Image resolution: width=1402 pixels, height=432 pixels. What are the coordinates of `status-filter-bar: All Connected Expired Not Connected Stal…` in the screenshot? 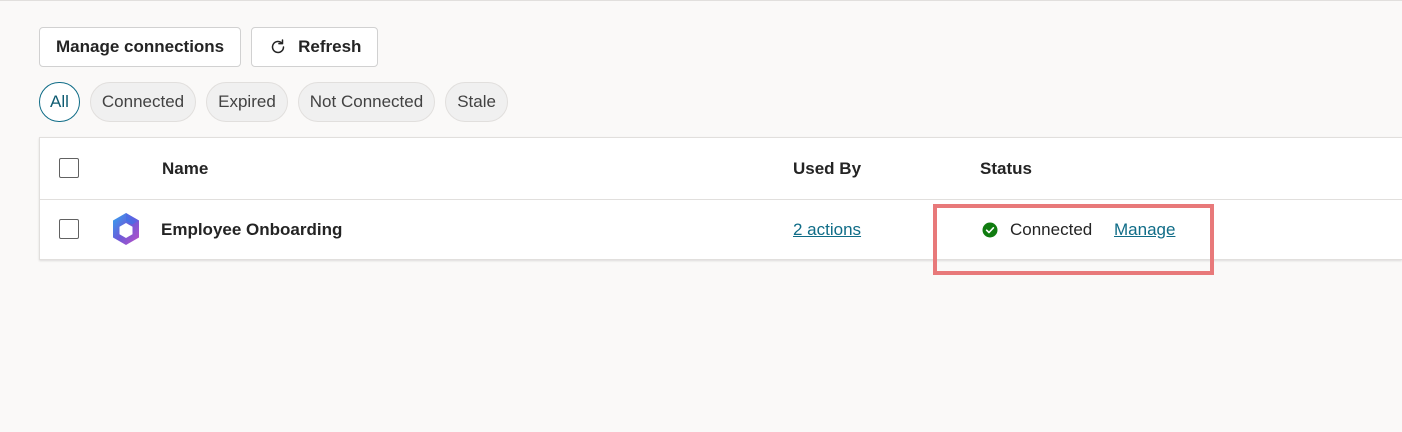 It's located at (273, 102).